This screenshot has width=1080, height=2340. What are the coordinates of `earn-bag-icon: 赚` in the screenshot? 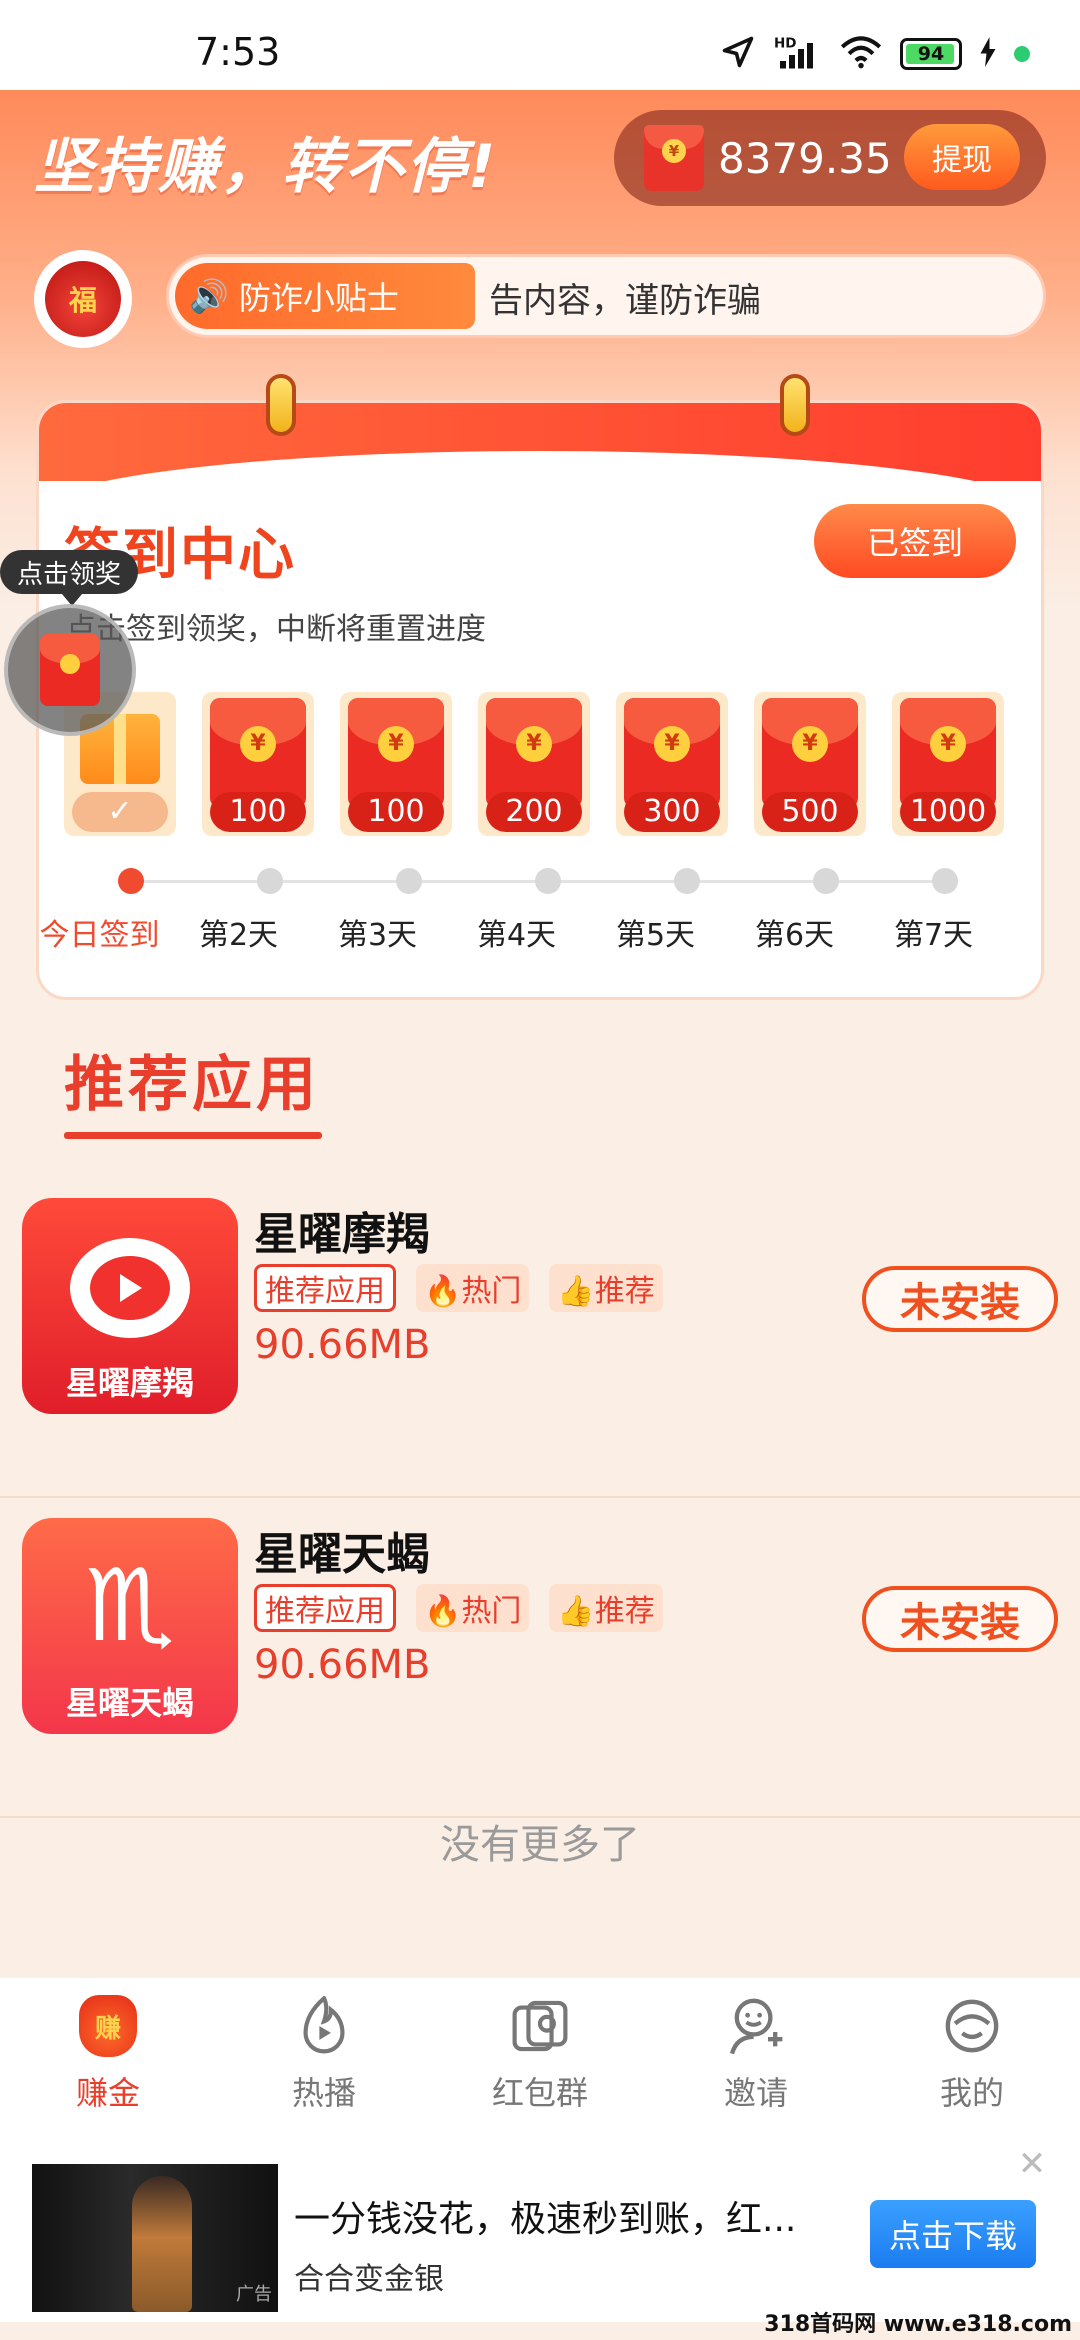 It's located at (108, 2026).